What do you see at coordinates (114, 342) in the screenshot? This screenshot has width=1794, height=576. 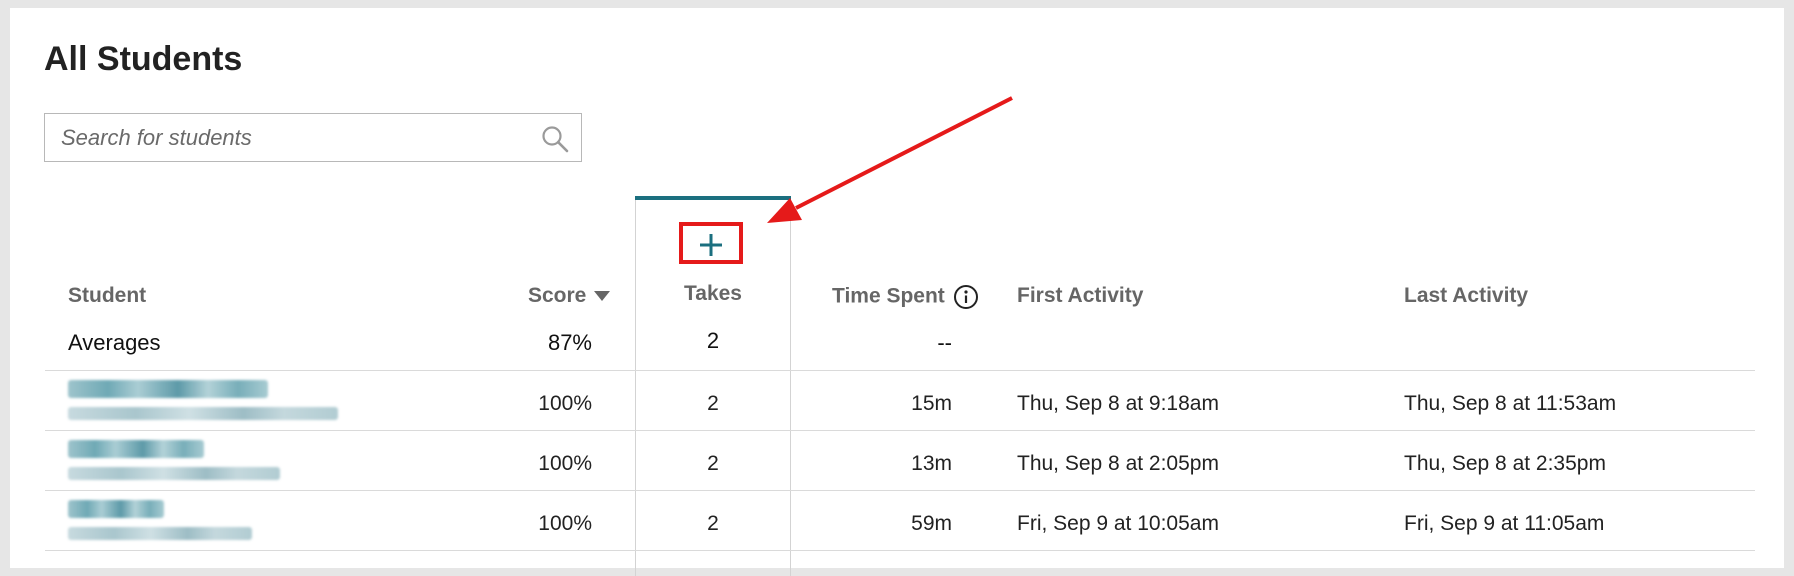 I see `averages-label: Averages` at bounding box center [114, 342].